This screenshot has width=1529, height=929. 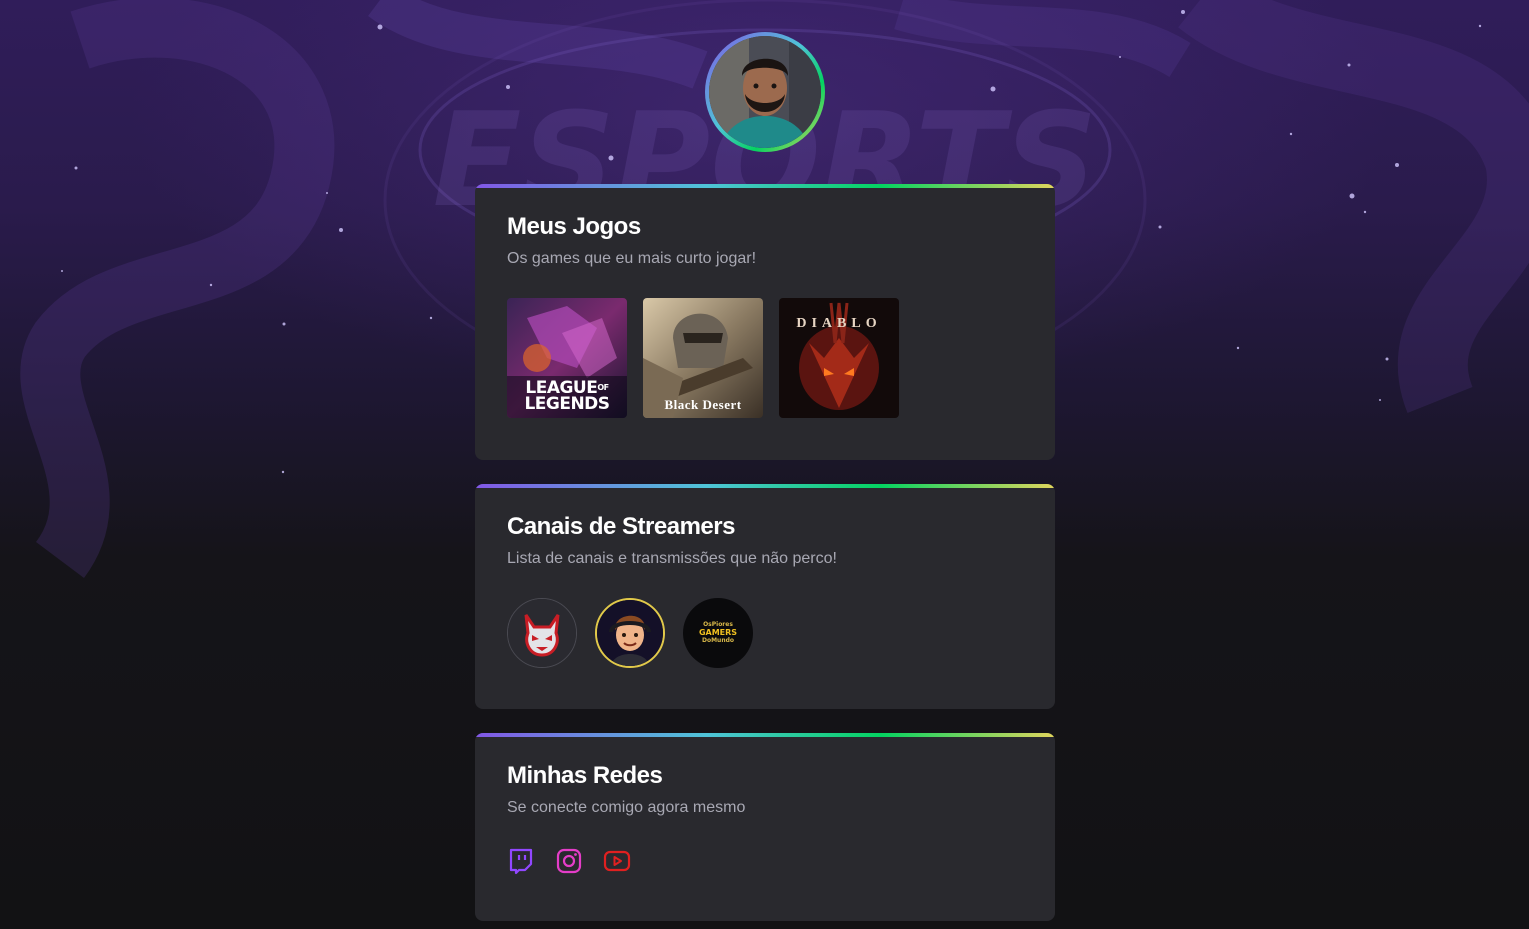 What do you see at coordinates (703, 404) in the screenshot?
I see `black-desert-label: Black Desert` at bounding box center [703, 404].